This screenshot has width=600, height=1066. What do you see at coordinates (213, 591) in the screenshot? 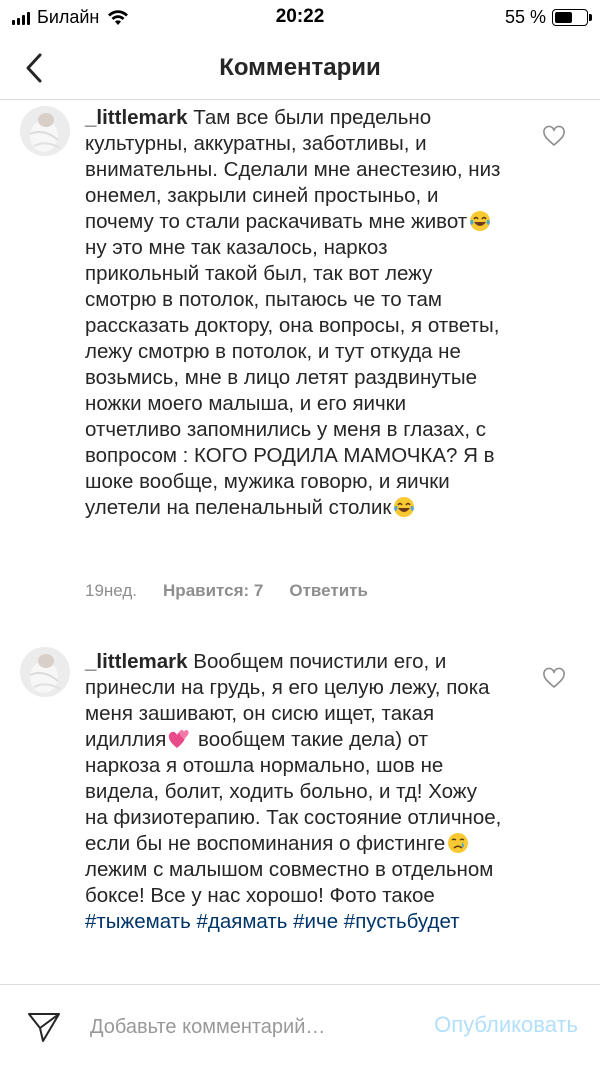
I see `likes-count: Нравится: 7` at bounding box center [213, 591].